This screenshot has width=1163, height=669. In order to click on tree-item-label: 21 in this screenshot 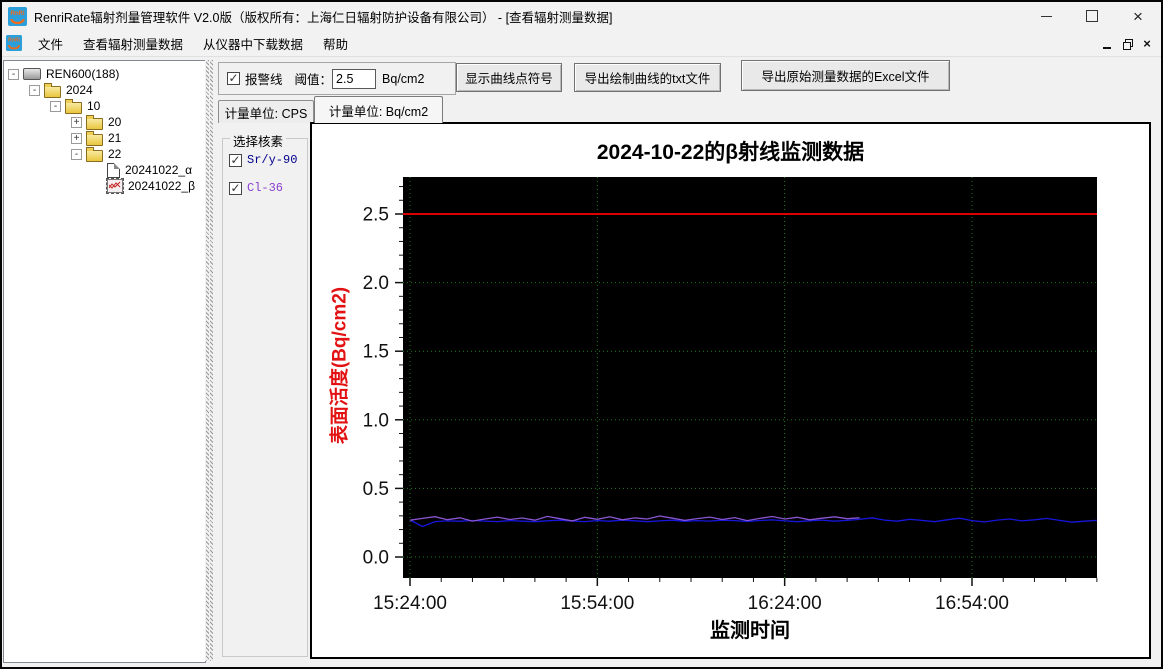, I will do `click(115, 138)`.